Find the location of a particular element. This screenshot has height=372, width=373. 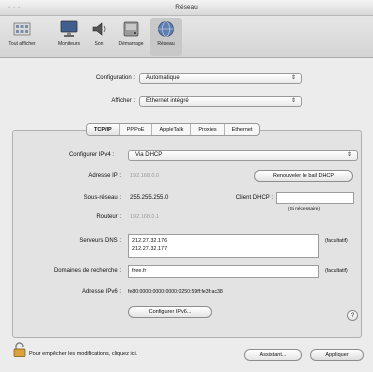

title-bar: ◦ ◦ ◦ Réseau is located at coordinates (186, 8).